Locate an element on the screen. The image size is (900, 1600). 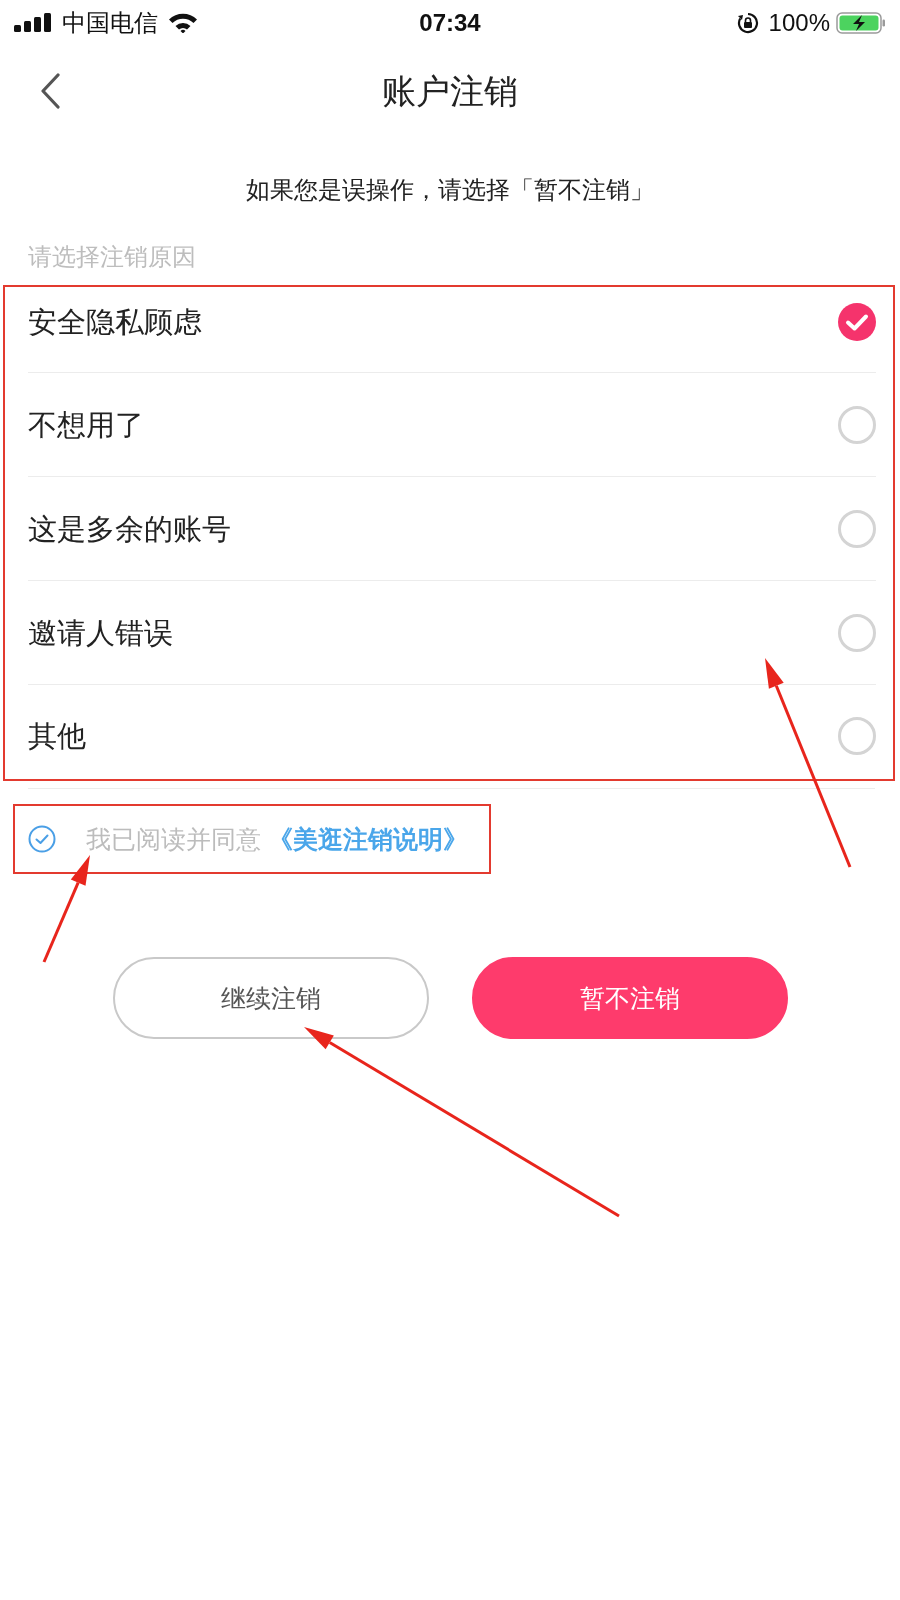
reason-option: 其他 is located at coordinates (452, 732).